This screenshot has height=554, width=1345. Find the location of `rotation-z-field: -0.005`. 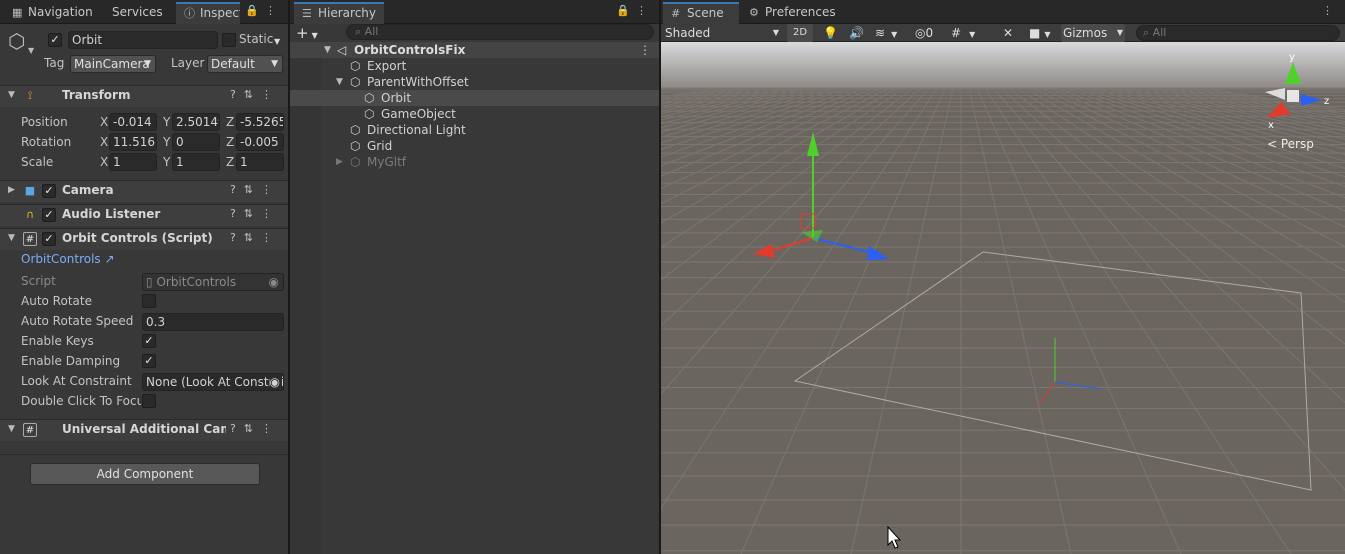

rotation-z-field: -0.005 is located at coordinates (260, 142).